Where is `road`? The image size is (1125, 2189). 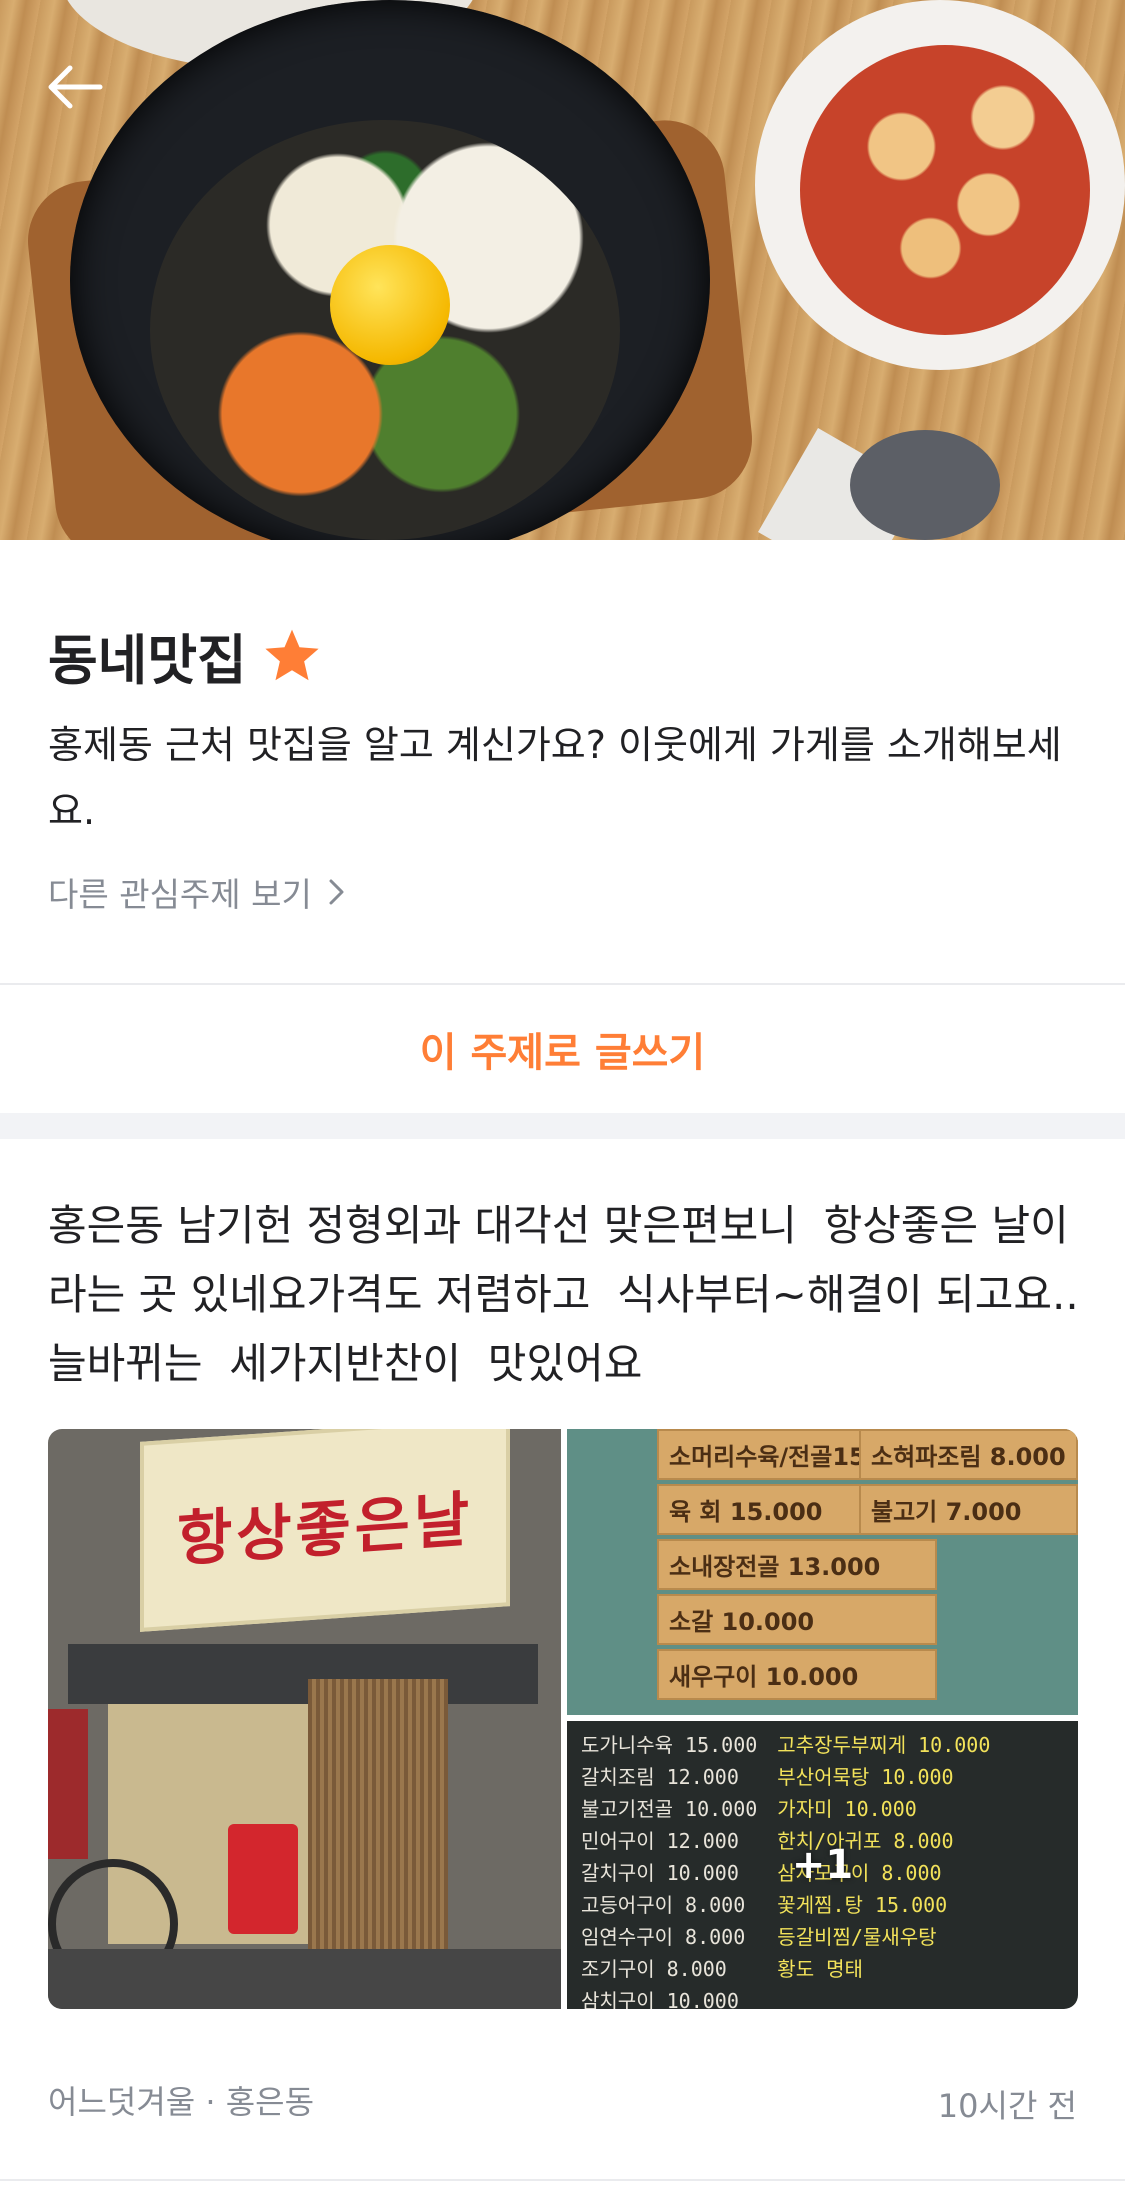
road is located at coordinates (304, 1979).